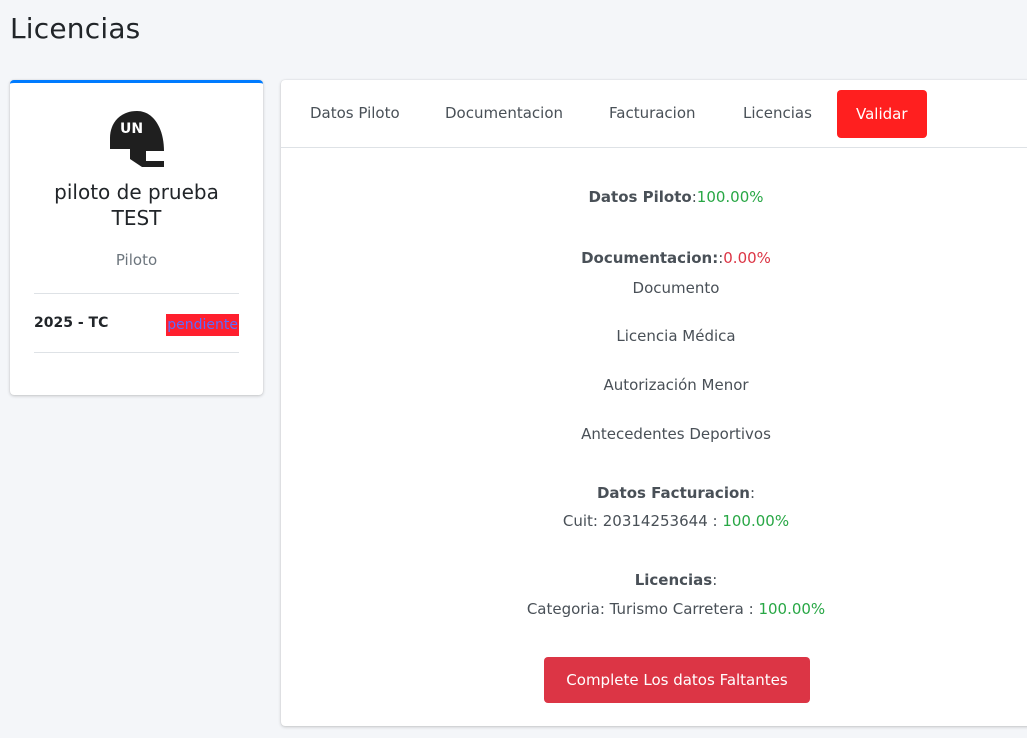 This screenshot has width=1027, height=738. Describe the element at coordinates (676, 385) in the screenshot. I see `doc-item: Autorización Menor` at that location.